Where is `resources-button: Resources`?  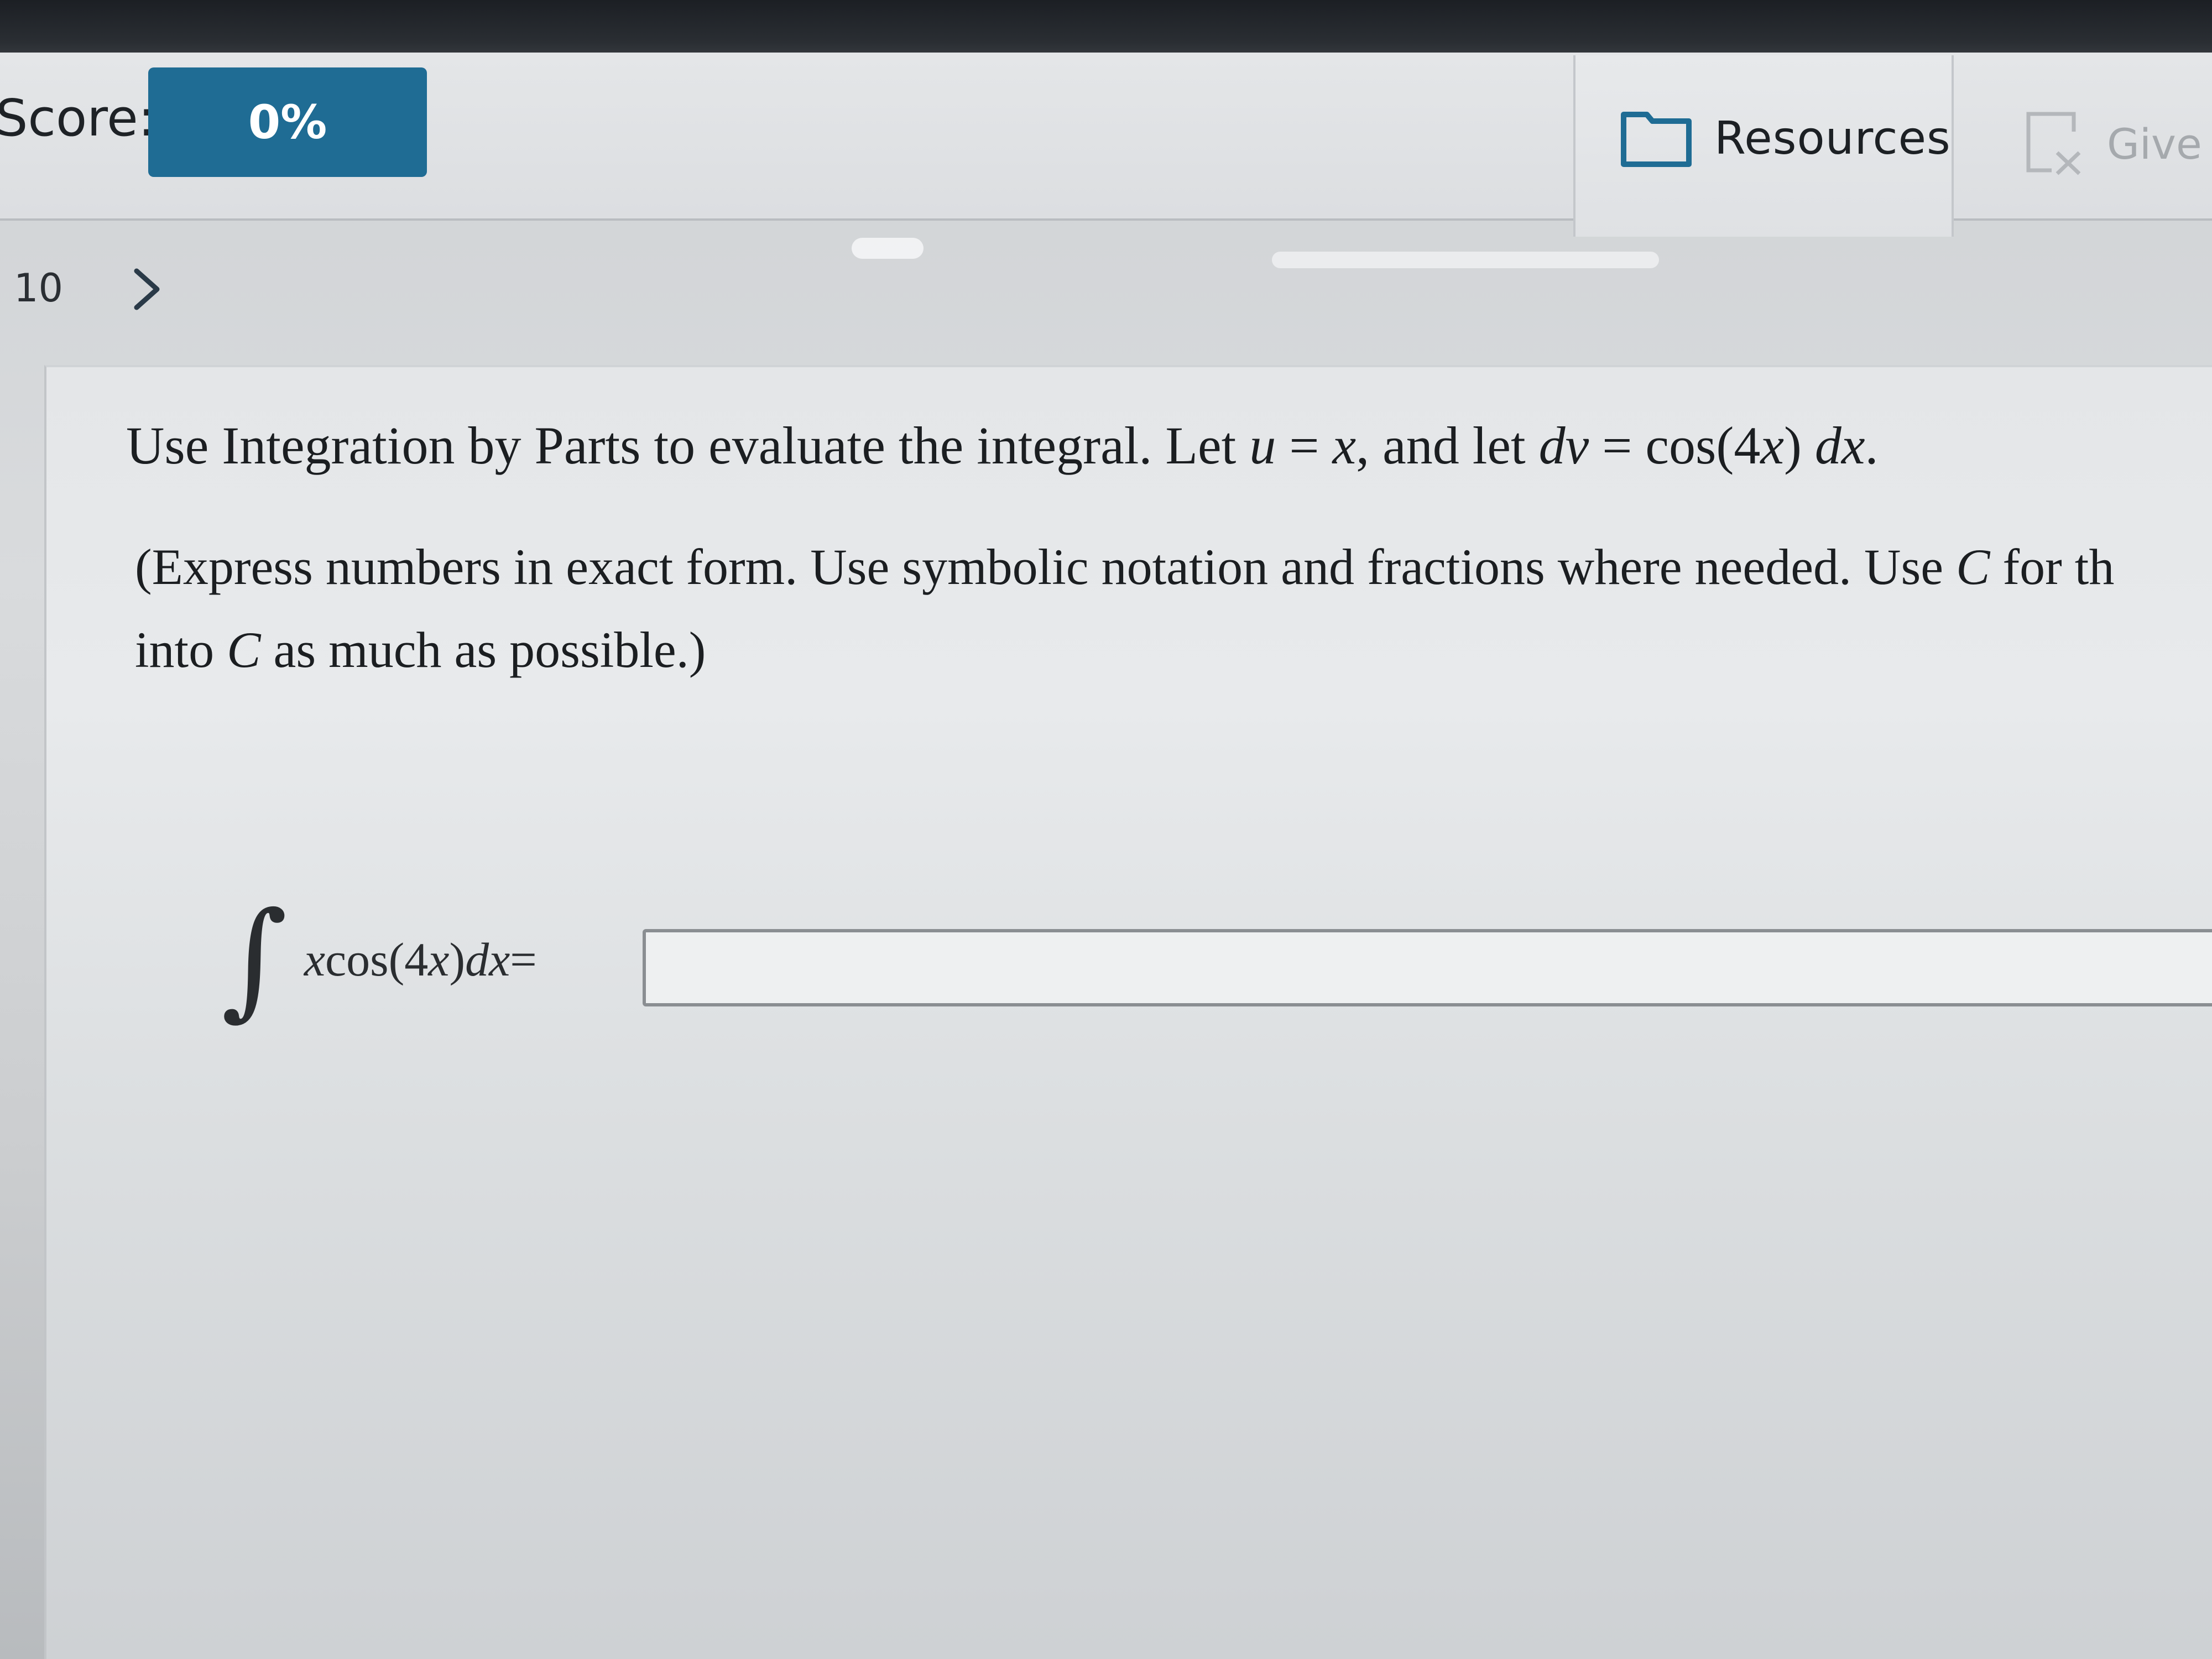 resources-button: Resources is located at coordinates (1786, 138).